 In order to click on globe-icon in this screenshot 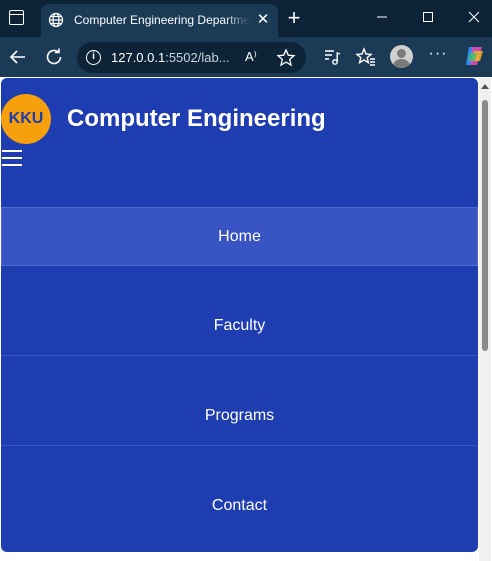, I will do `click(56, 20)`.